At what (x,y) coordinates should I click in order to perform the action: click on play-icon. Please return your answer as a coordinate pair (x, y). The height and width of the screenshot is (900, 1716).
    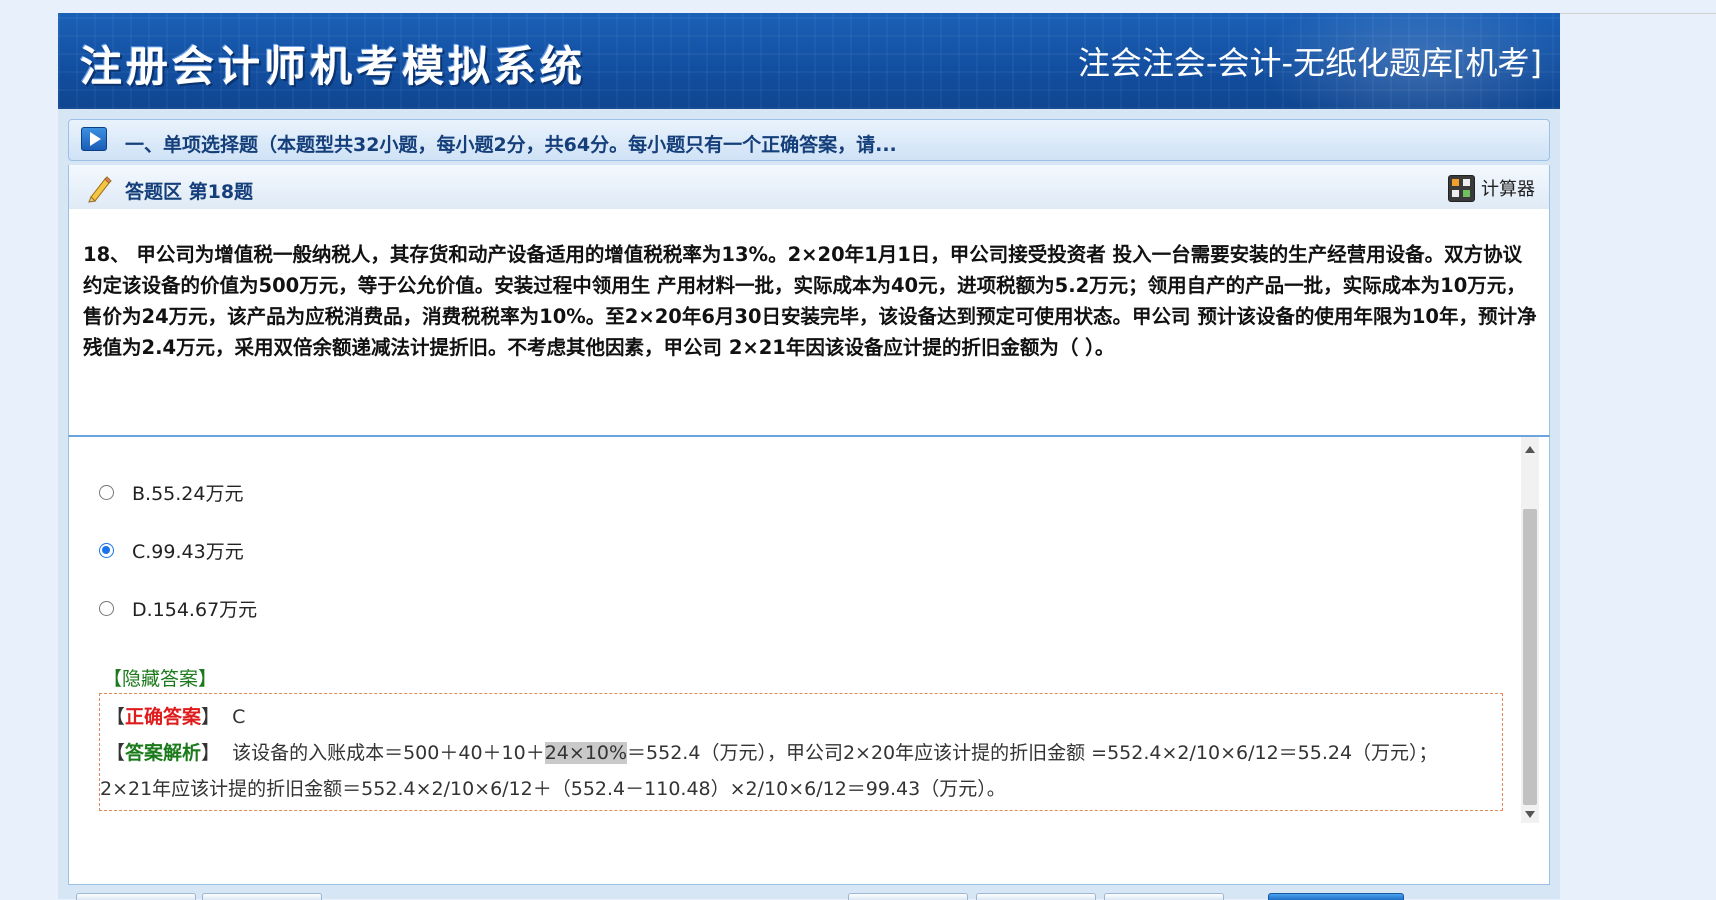
    Looking at the image, I should click on (94, 139).